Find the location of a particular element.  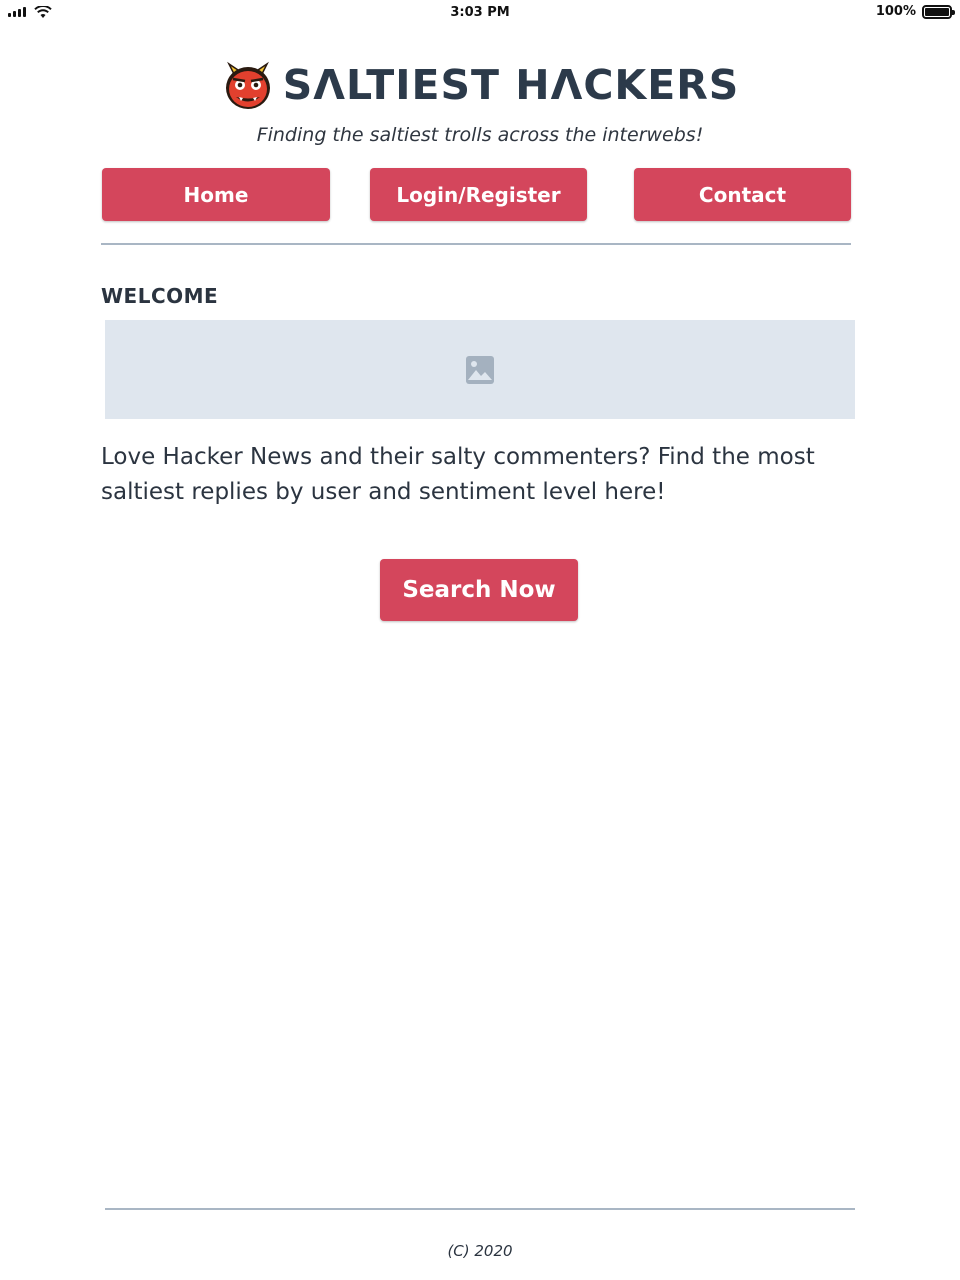

image-placeholder is located at coordinates (480, 369).